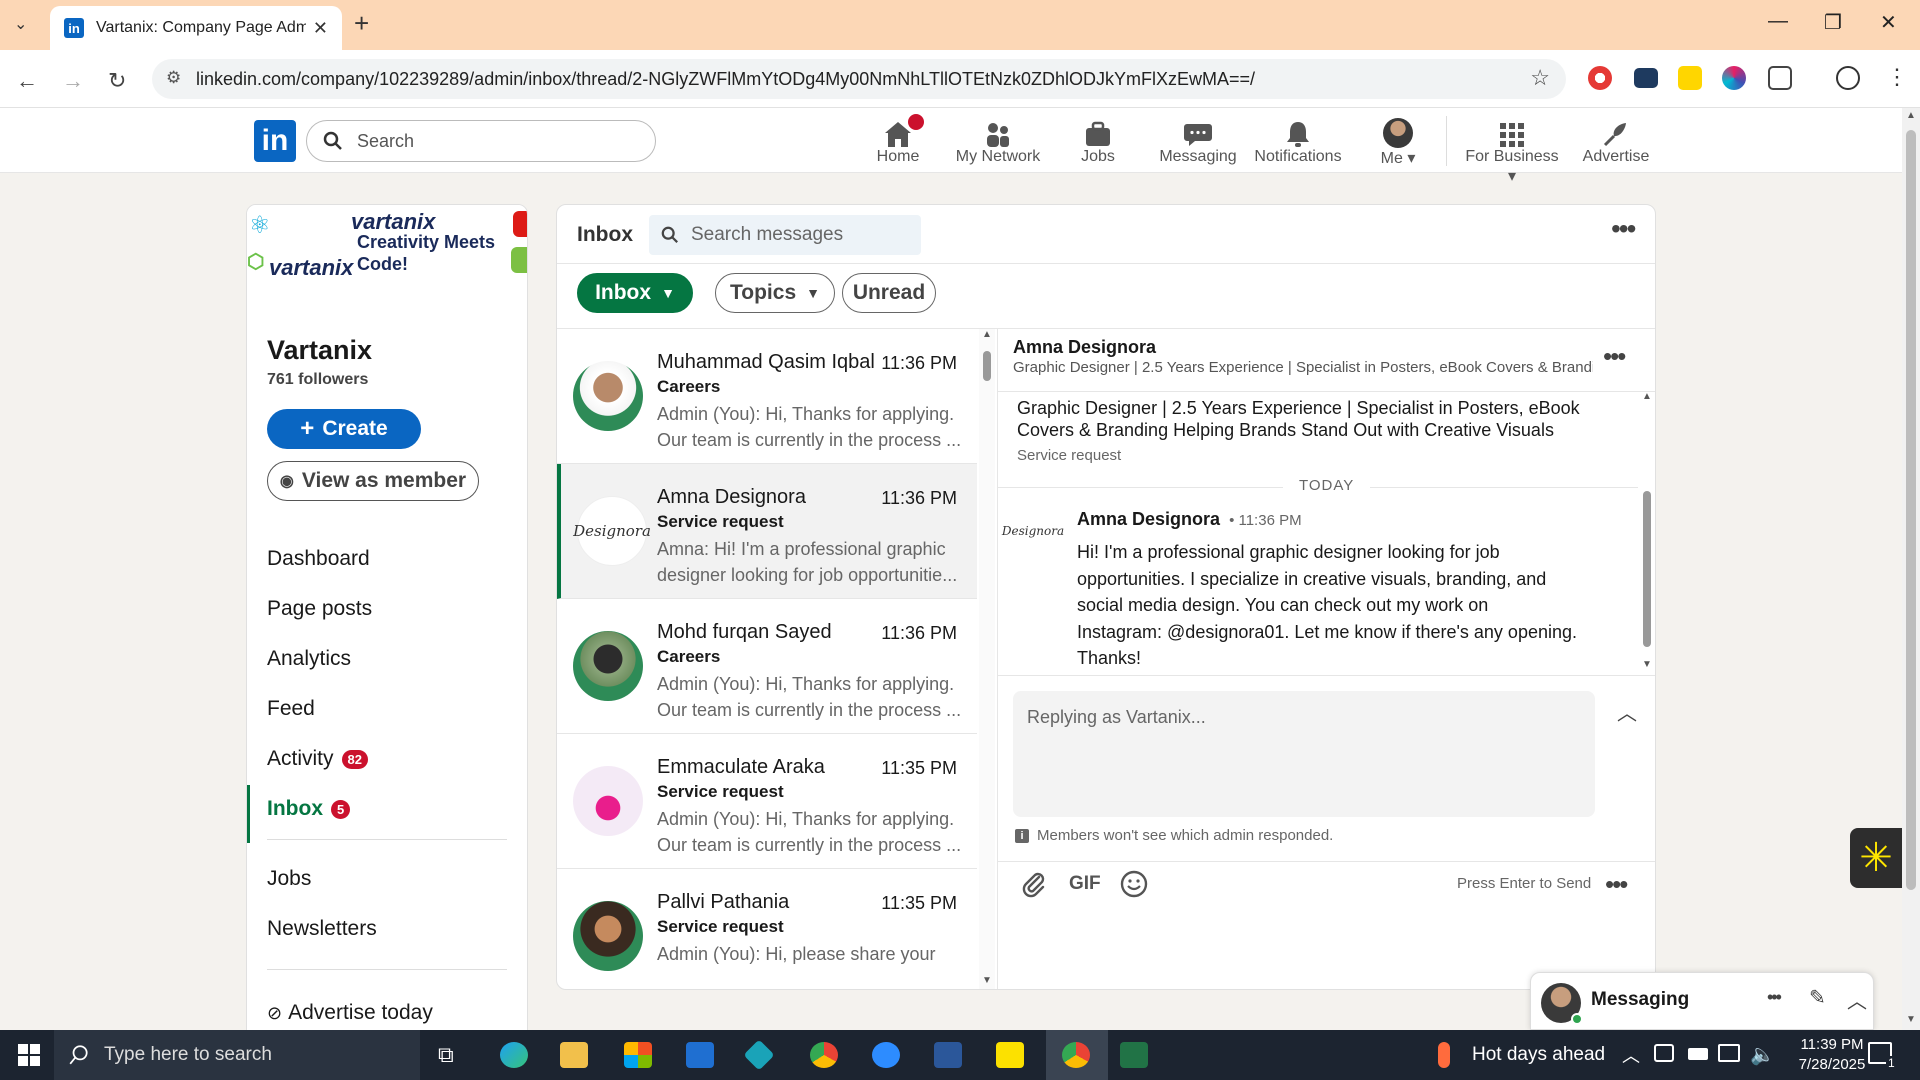 The image size is (1920, 1080). What do you see at coordinates (574, 1055) in the screenshot?
I see `file-explorer-icon` at bounding box center [574, 1055].